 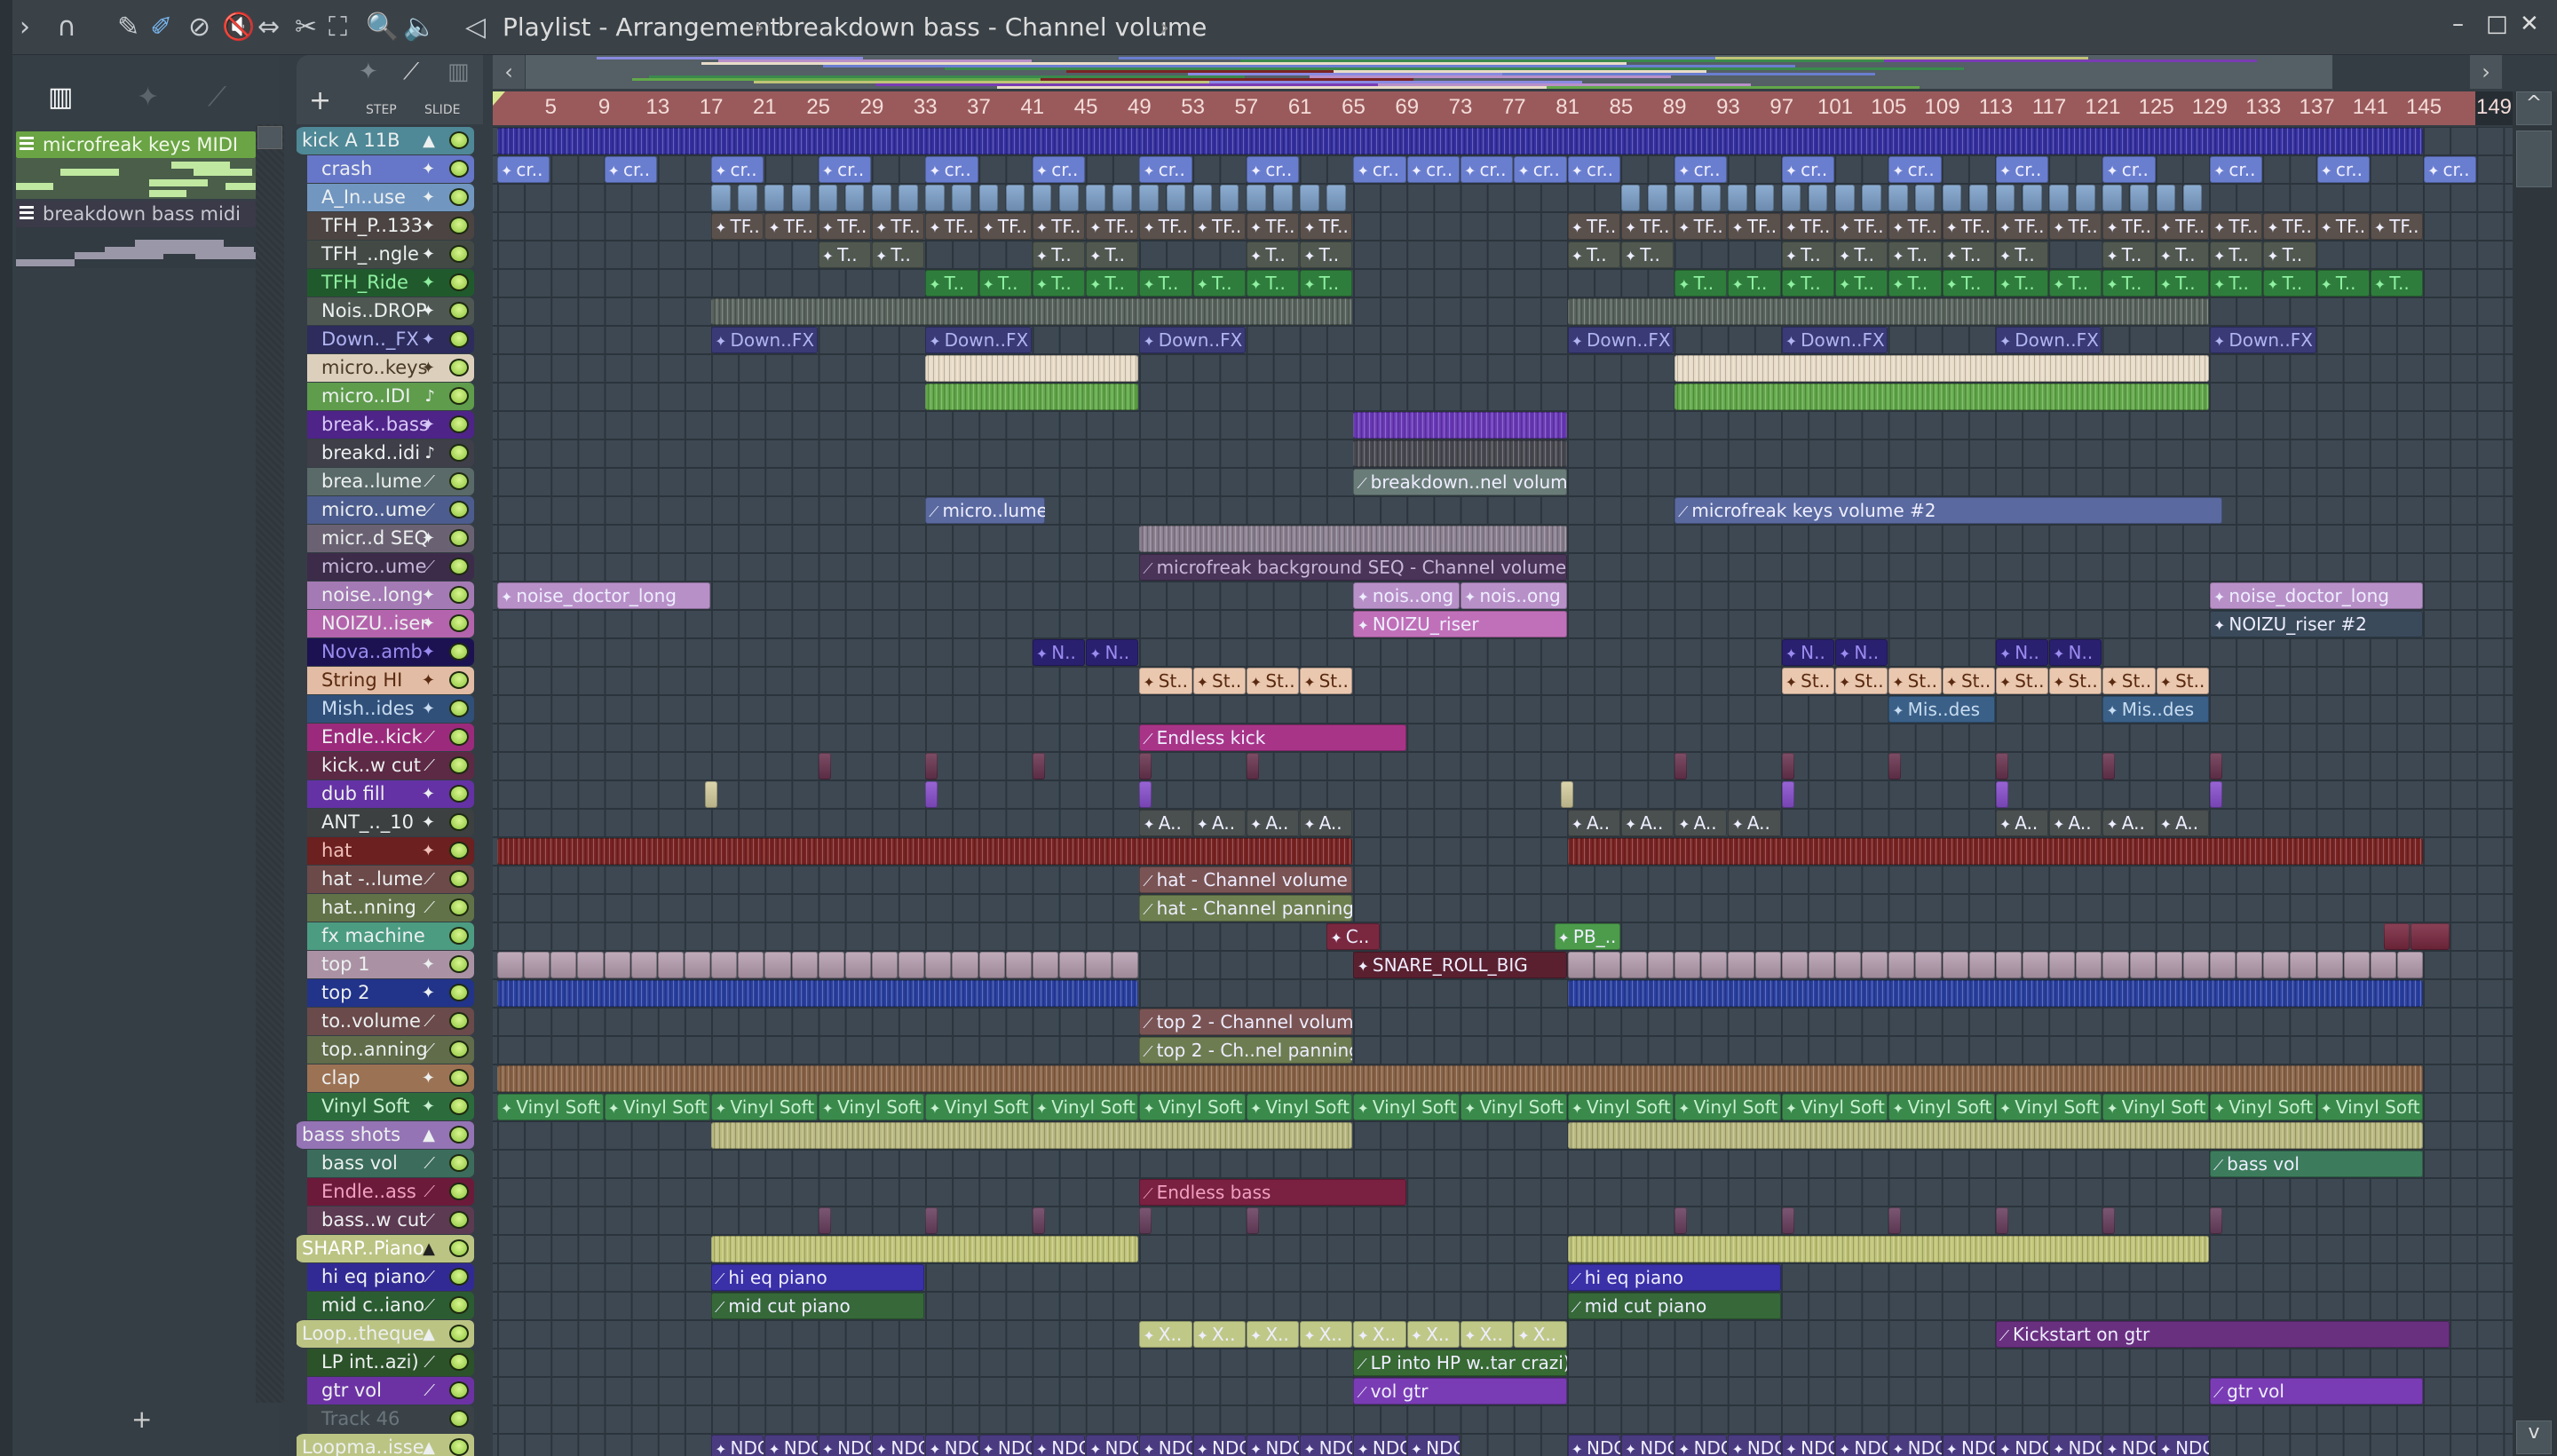 What do you see at coordinates (818, 1277) in the screenshot?
I see `playlist-clip: ⟋ hi eq piano` at bounding box center [818, 1277].